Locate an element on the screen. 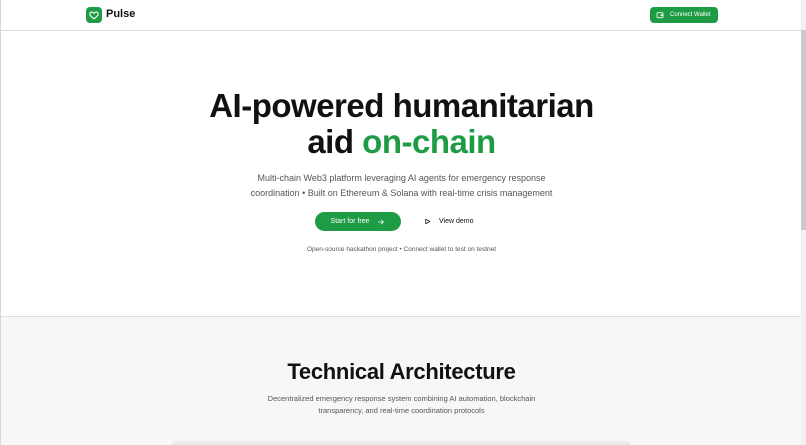  view-demo-button: View demo is located at coordinates (449, 221).